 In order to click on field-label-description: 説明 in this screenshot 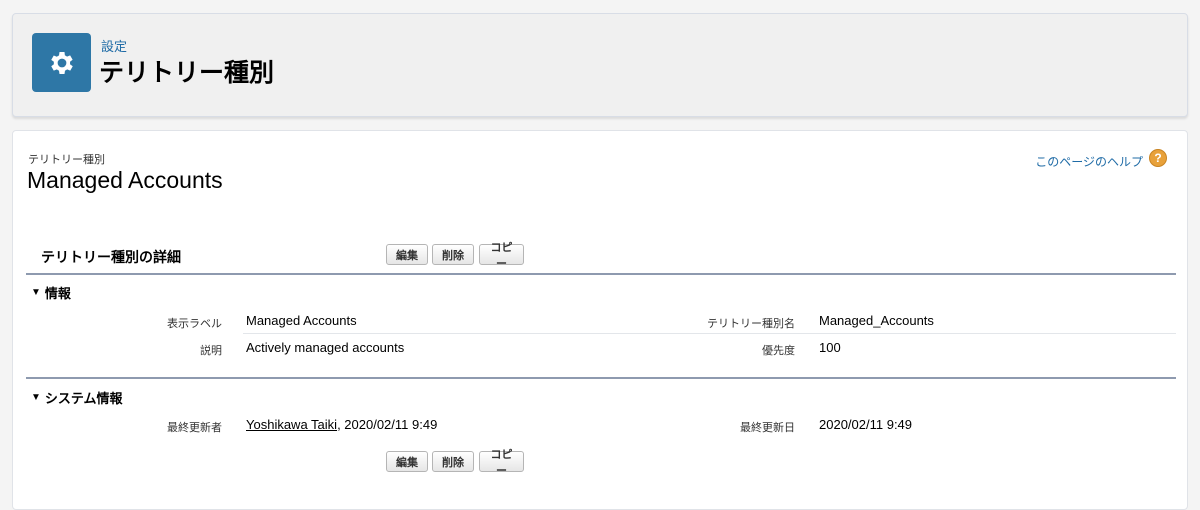, I will do `click(211, 351)`.